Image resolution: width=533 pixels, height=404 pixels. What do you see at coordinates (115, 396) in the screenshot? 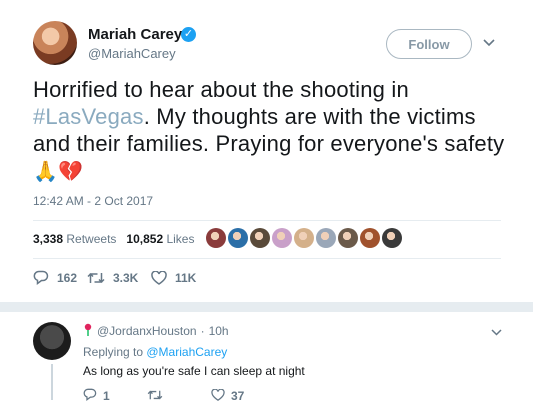
I see `reply-reply-action: 1` at bounding box center [115, 396].